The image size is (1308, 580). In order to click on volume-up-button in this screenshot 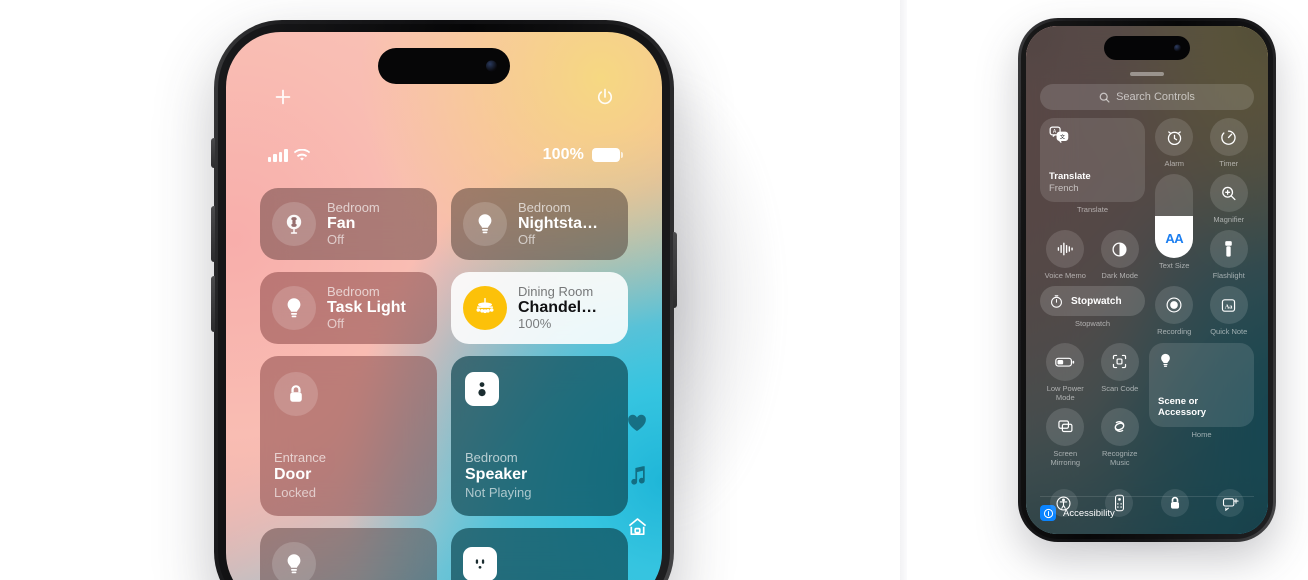, I will do `click(213, 234)`.